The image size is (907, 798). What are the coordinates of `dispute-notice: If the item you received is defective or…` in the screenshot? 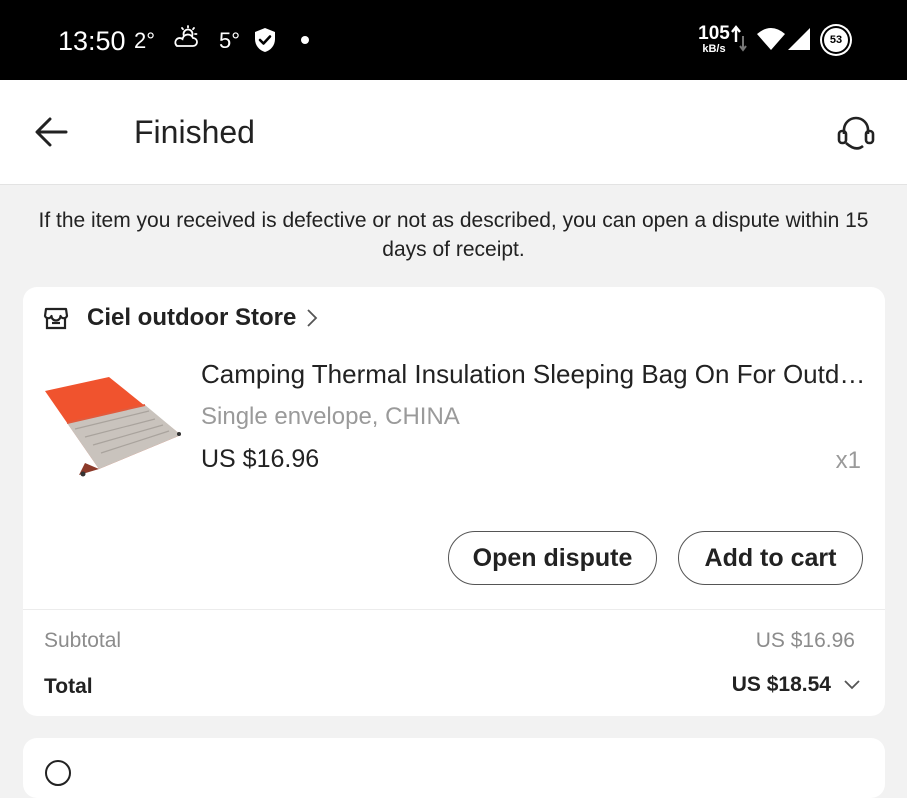 It's located at (453, 235).